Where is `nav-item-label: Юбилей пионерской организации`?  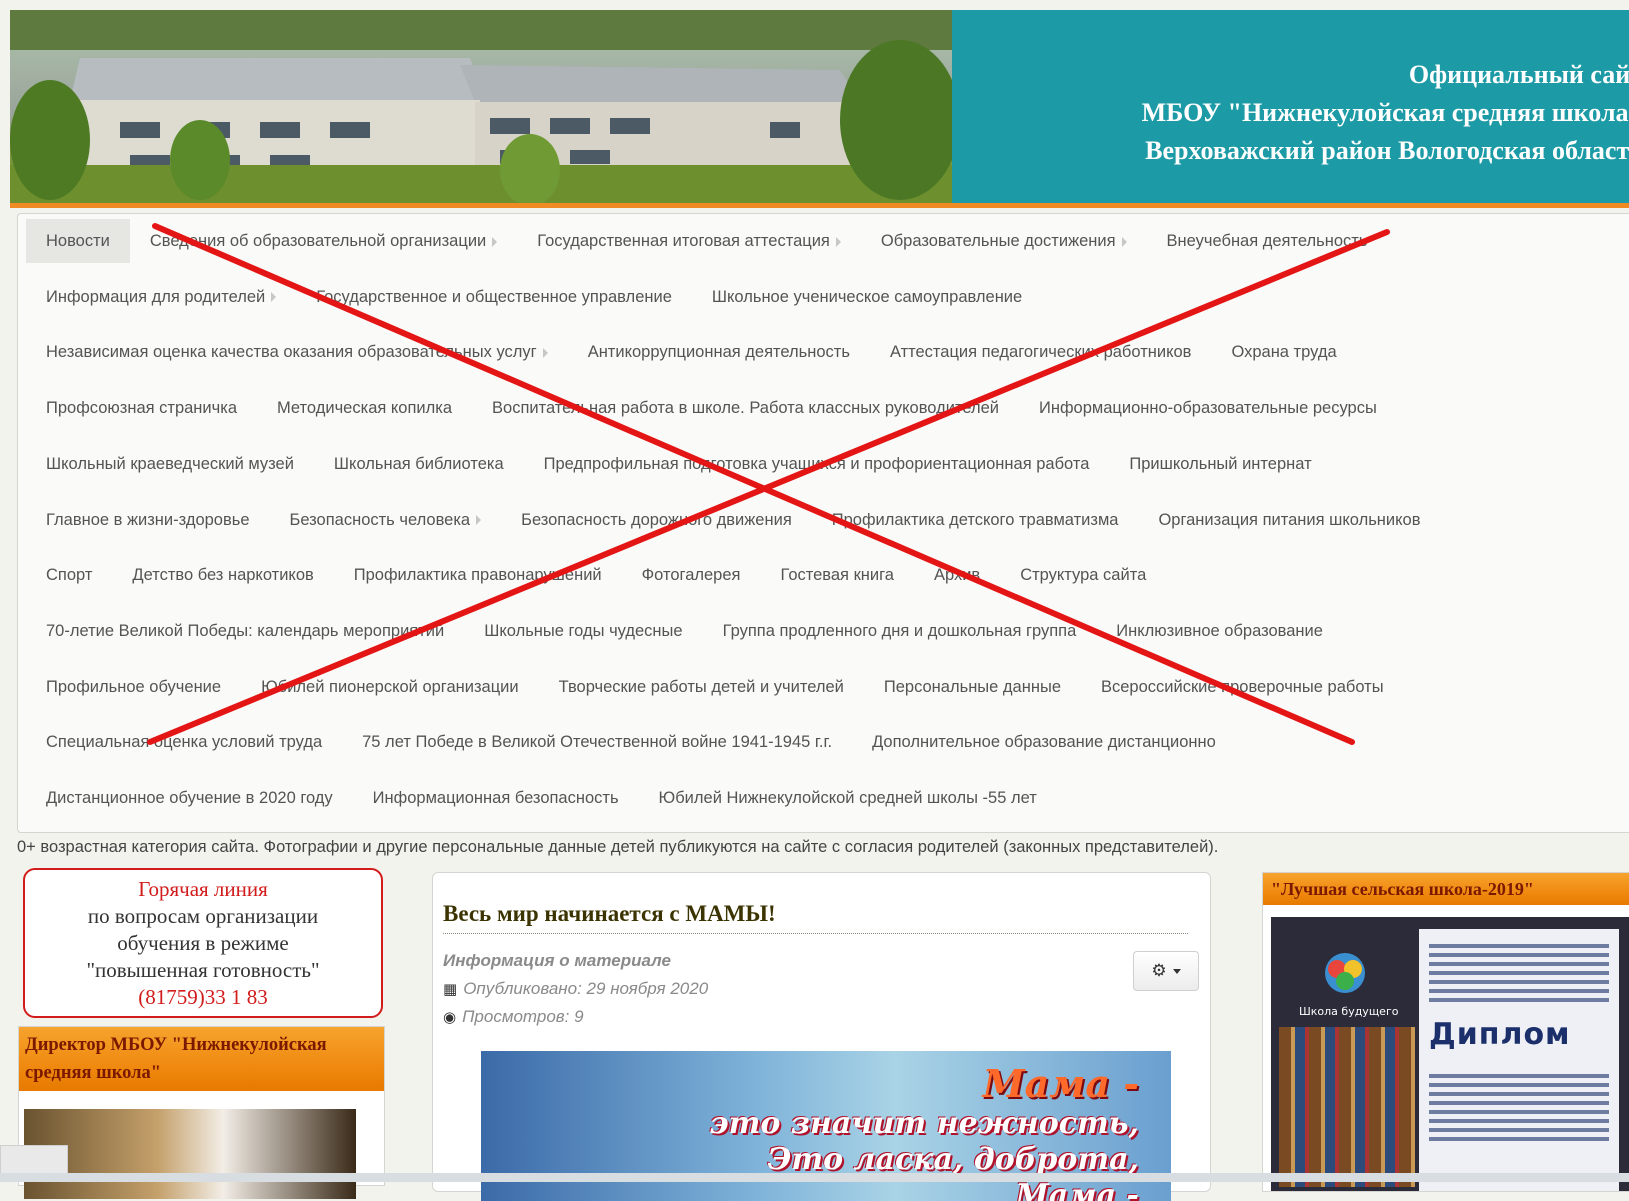
nav-item-label: Юбилей пионерской организации is located at coordinates (390, 686).